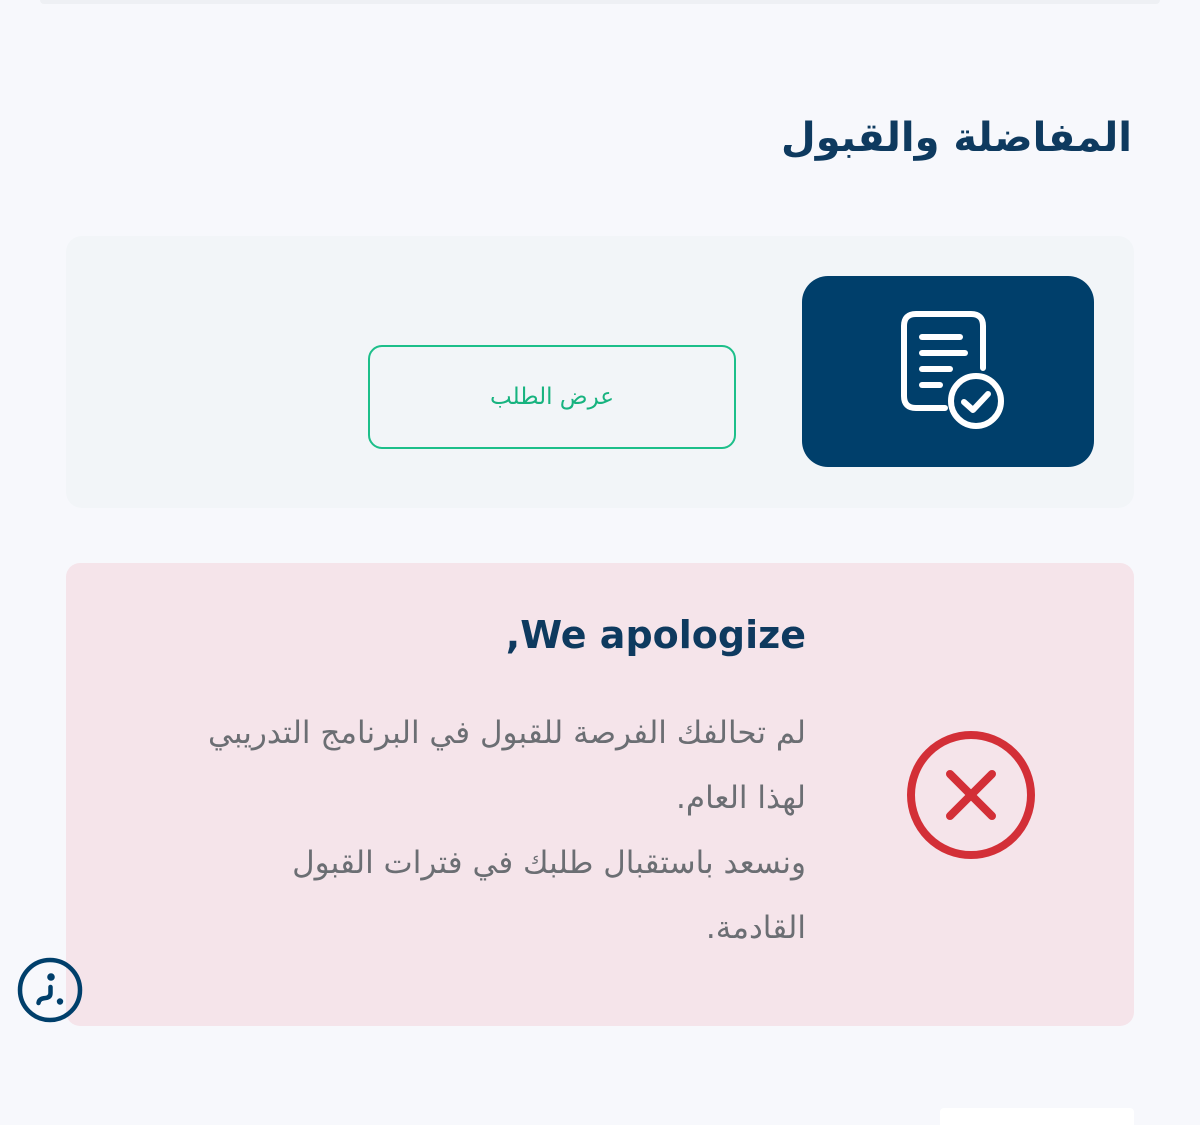 The width and height of the screenshot is (1200, 1125). What do you see at coordinates (952, 370) in the screenshot?
I see `document-check-icon` at bounding box center [952, 370].